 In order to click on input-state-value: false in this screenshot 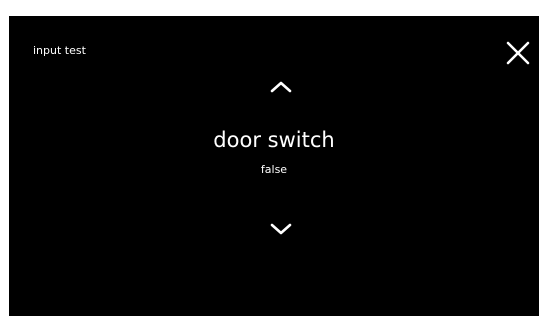, I will do `click(274, 169)`.